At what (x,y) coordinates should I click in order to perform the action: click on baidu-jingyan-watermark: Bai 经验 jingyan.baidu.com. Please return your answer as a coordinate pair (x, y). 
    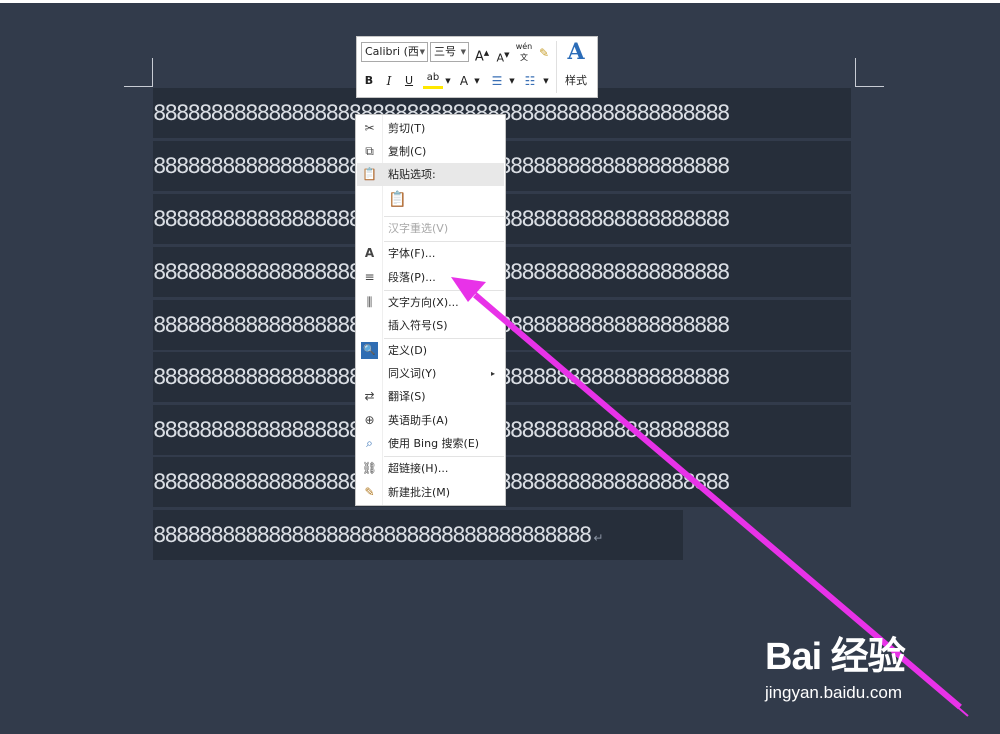
    Looking at the image, I should click on (875, 670).